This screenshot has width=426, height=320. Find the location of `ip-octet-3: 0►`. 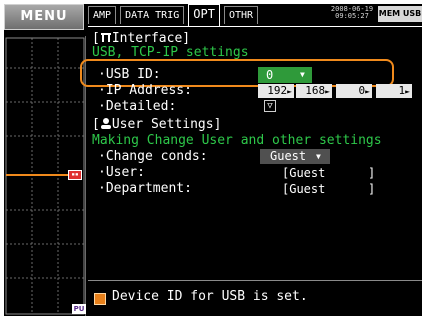

ip-octet-3: 0► is located at coordinates (354, 91).